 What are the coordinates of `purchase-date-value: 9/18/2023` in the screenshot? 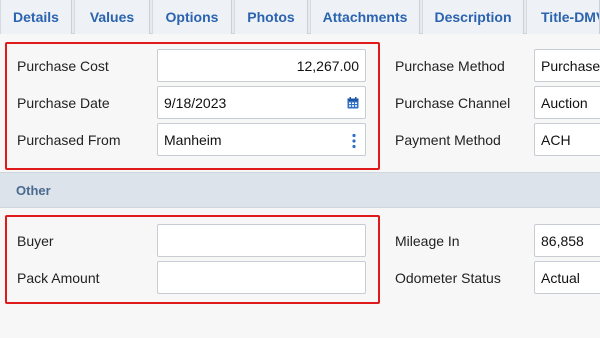 It's located at (195, 102).